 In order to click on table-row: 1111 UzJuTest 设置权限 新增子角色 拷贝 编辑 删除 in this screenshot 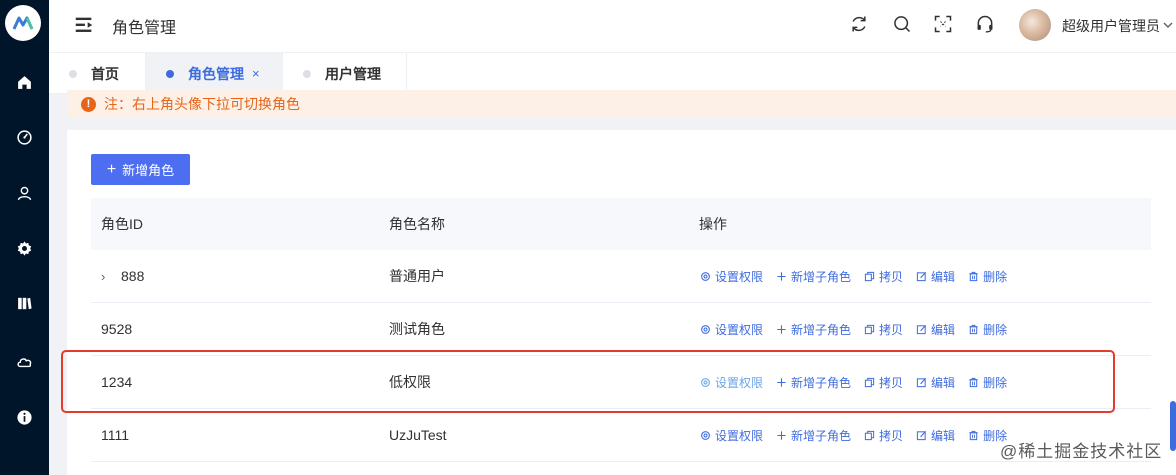, I will do `click(621, 435)`.